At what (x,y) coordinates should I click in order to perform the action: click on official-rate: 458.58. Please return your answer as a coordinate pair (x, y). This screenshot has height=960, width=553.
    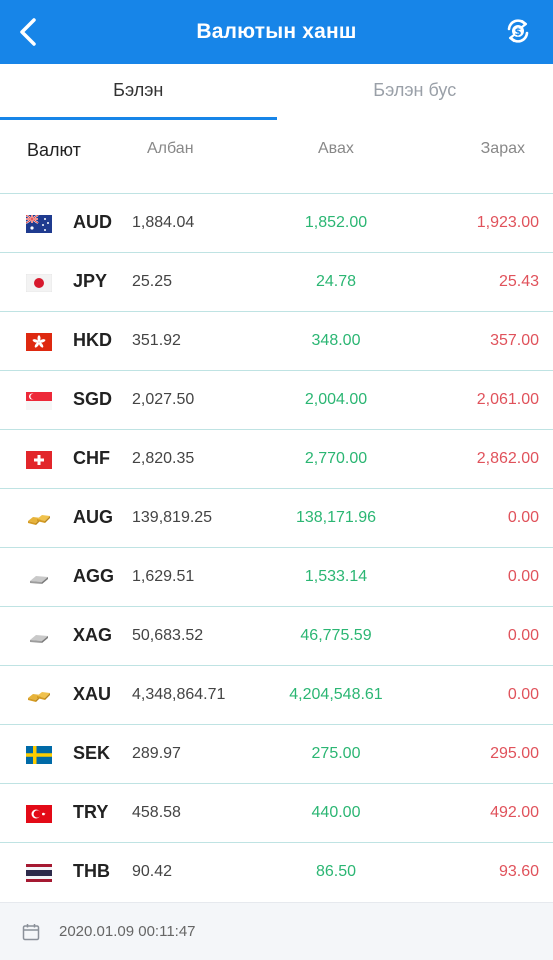
    Looking at the image, I should click on (156, 812).